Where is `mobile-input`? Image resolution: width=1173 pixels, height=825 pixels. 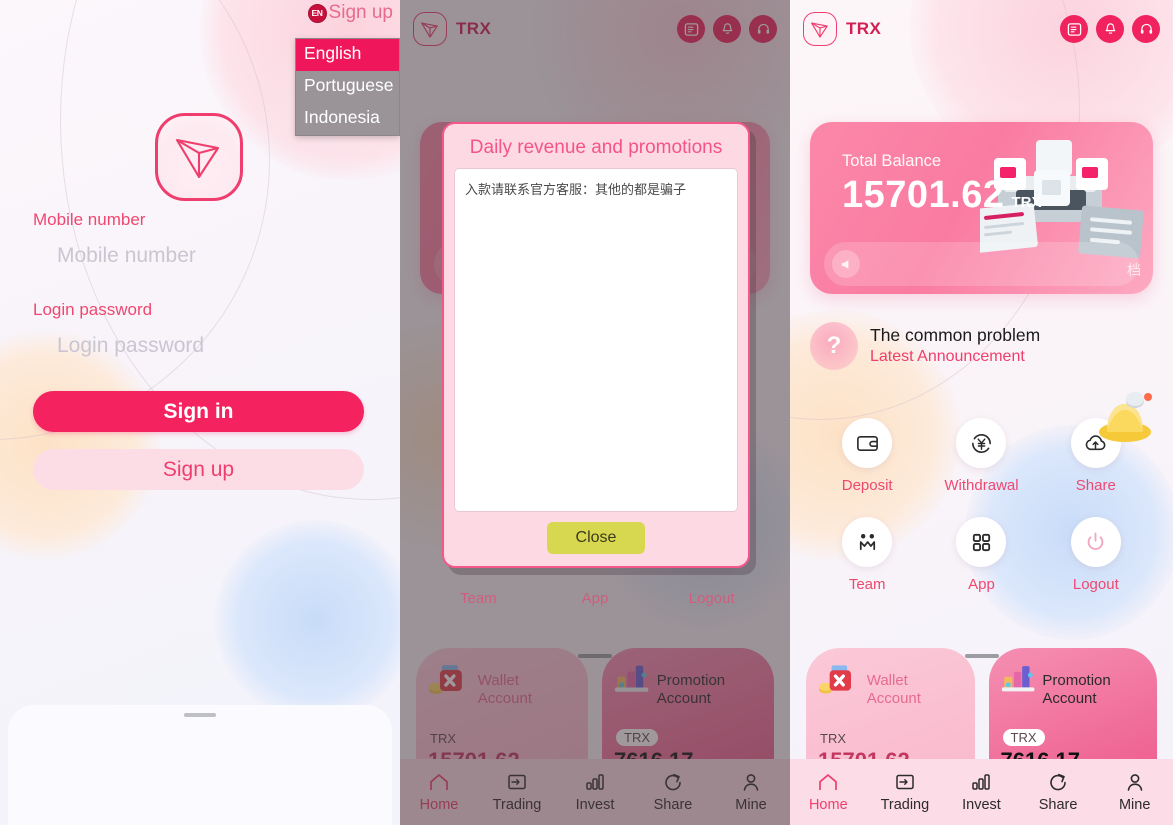
mobile-input is located at coordinates (198, 257).